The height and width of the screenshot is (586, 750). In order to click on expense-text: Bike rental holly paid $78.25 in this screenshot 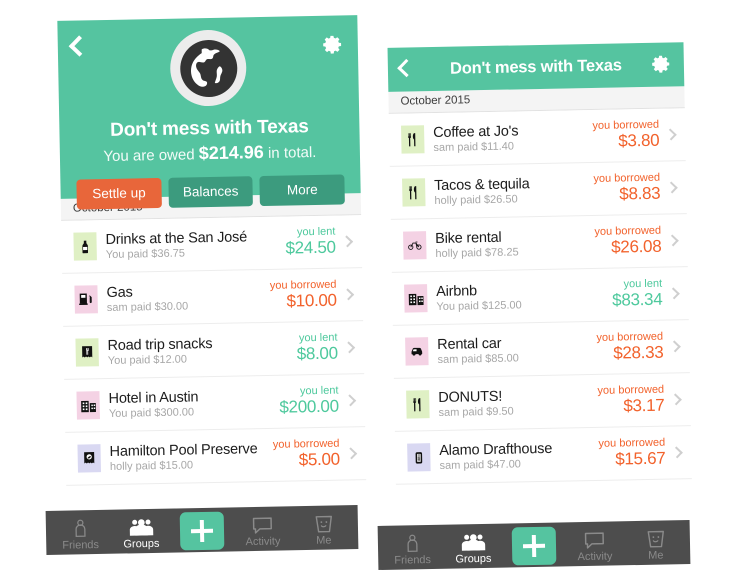, I will do `click(515, 243)`.